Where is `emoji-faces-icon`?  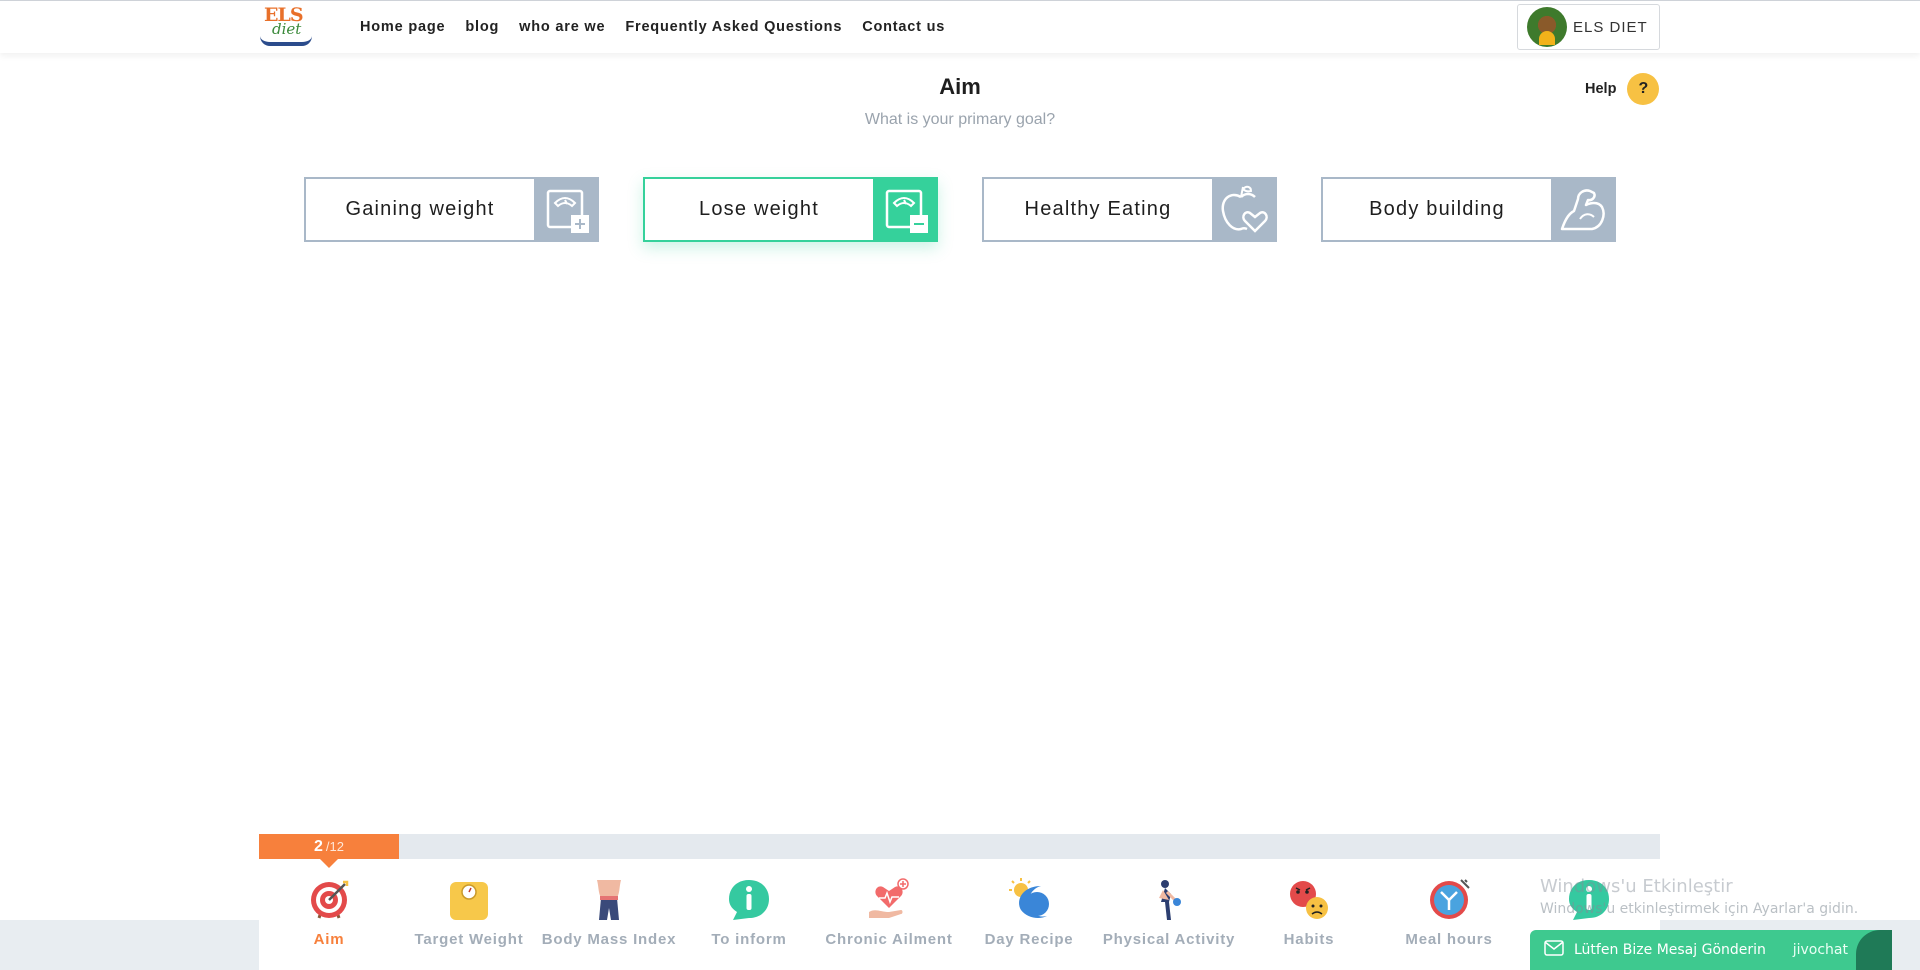
emoji-faces-icon is located at coordinates (1309, 900).